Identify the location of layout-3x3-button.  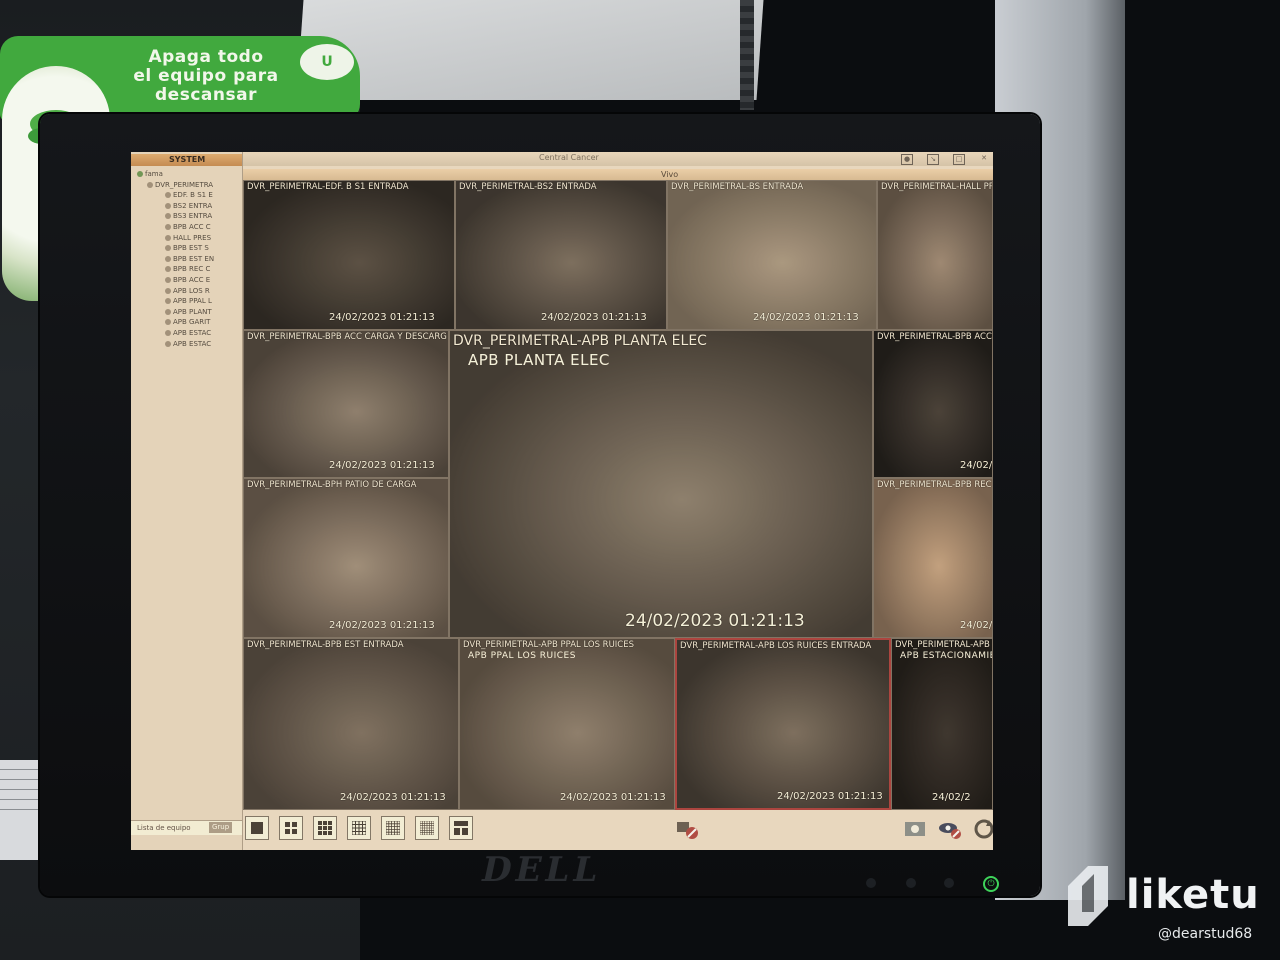
(325, 828).